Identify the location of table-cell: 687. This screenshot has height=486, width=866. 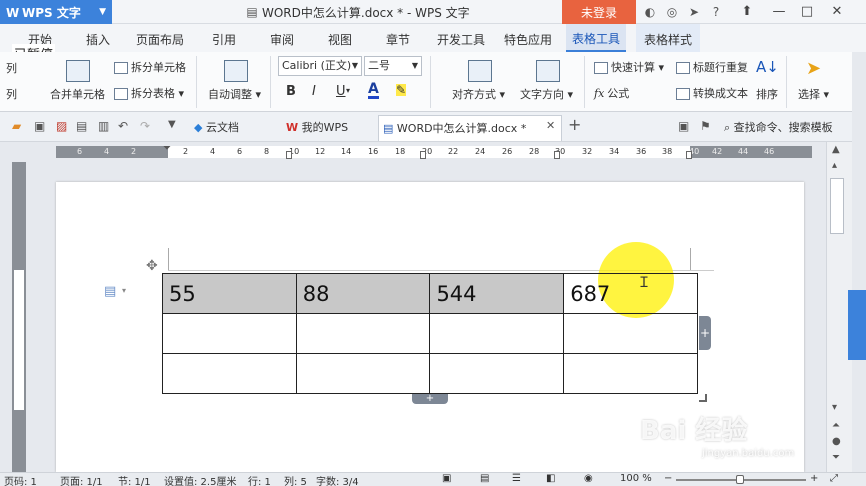
(630, 293).